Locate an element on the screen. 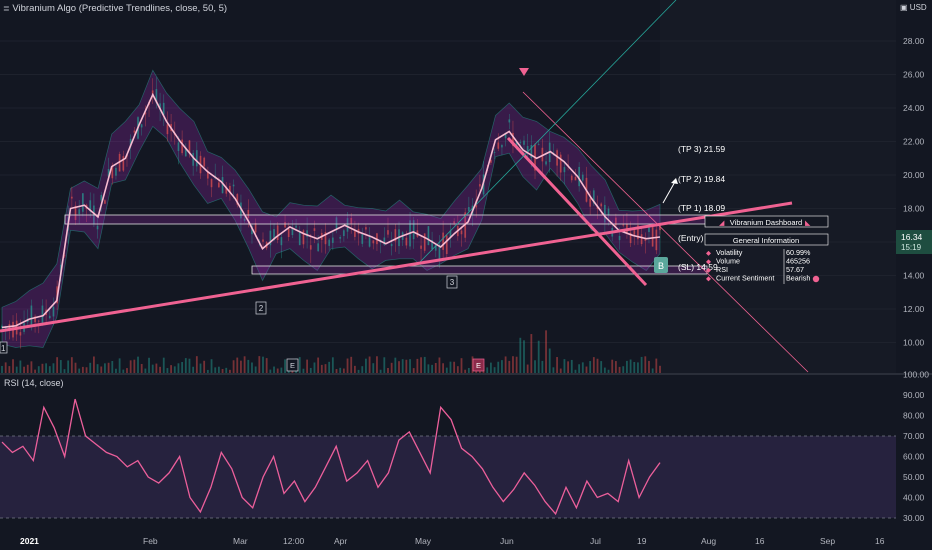 The height and width of the screenshot is (550, 932). time-tick-label: 12:00 is located at coordinates (294, 541).